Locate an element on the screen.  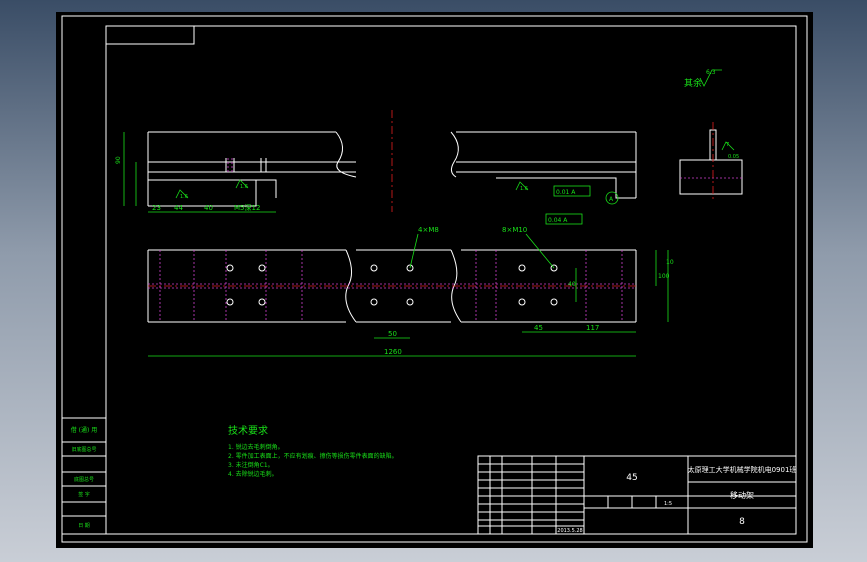
callout: 4×M8 is located at coordinates (428, 230).